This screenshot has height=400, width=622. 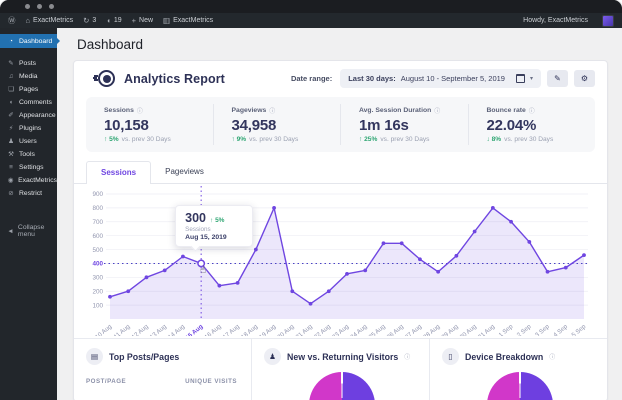 I want to click on comments-icon: ◖, so click(x=108, y=20).